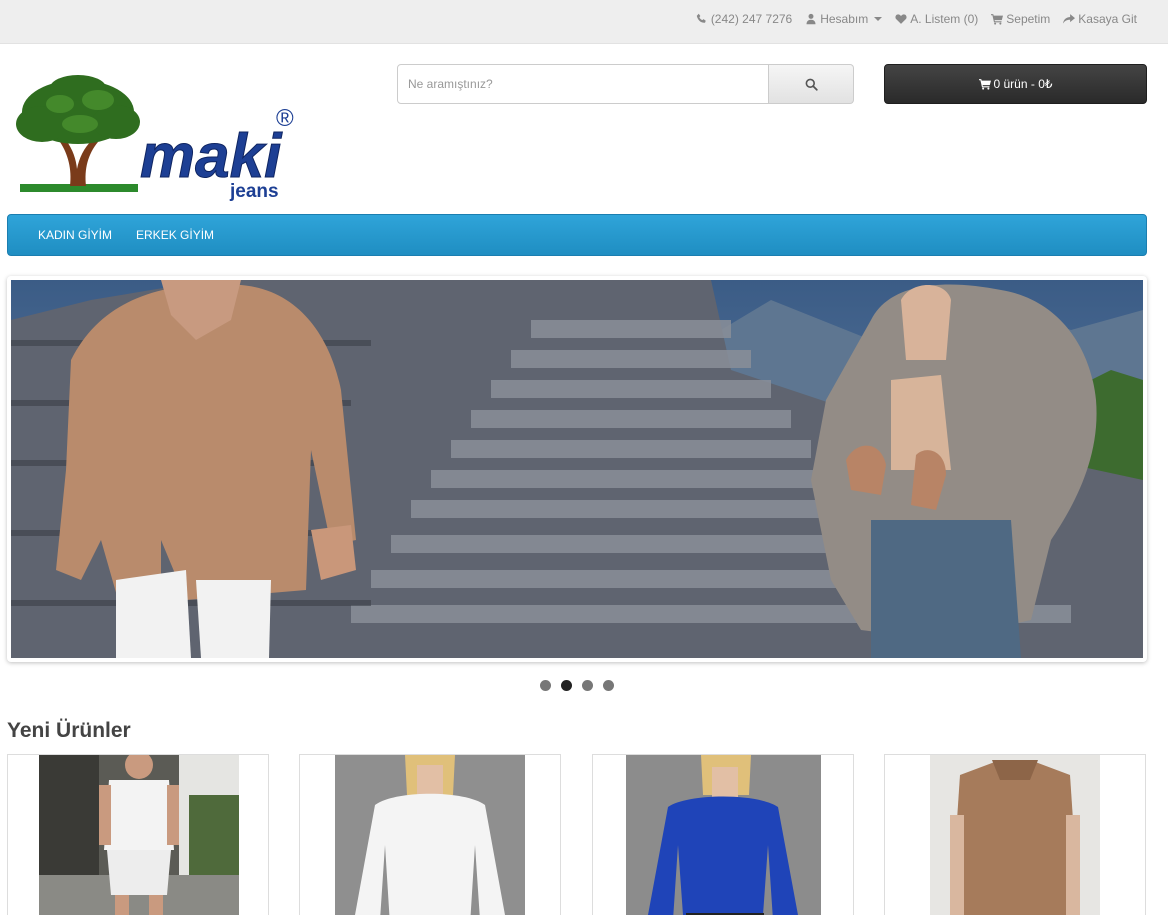 The height and width of the screenshot is (915, 1168). Describe the element at coordinates (155, 138) in the screenshot. I see `maki-jeans-logo: maki jeans ®` at that location.